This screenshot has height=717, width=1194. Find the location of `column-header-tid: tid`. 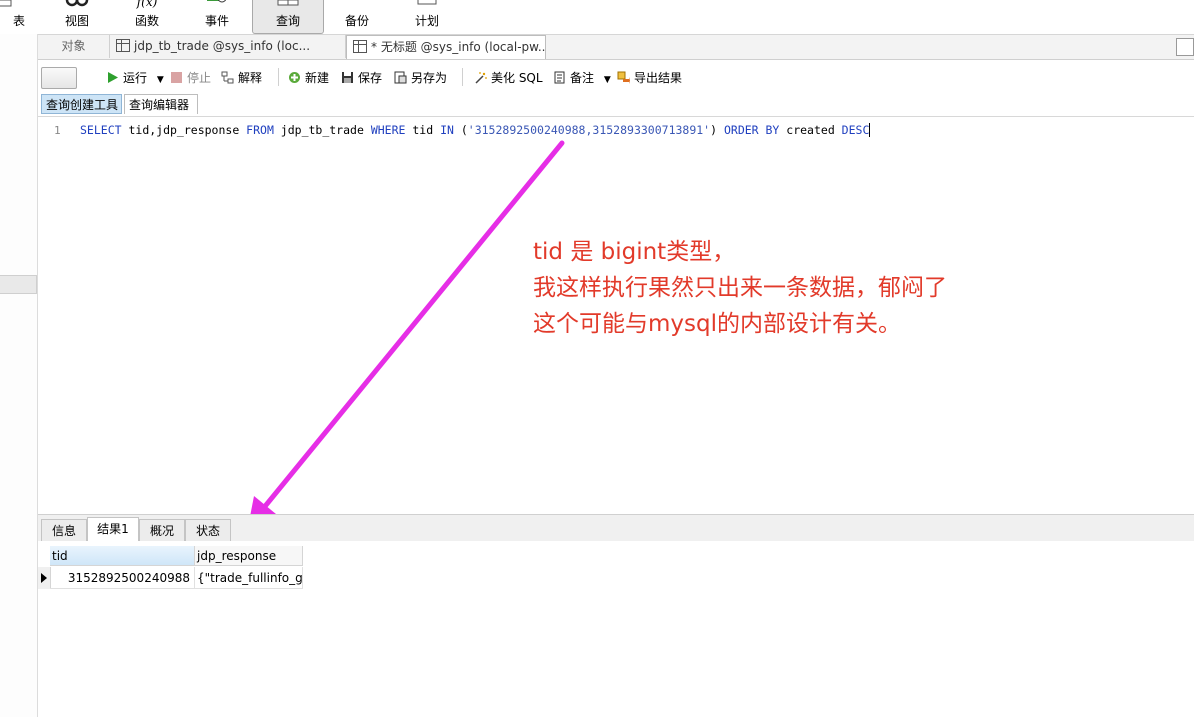

column-header-tid: tid is located at coordinates (122, 556).